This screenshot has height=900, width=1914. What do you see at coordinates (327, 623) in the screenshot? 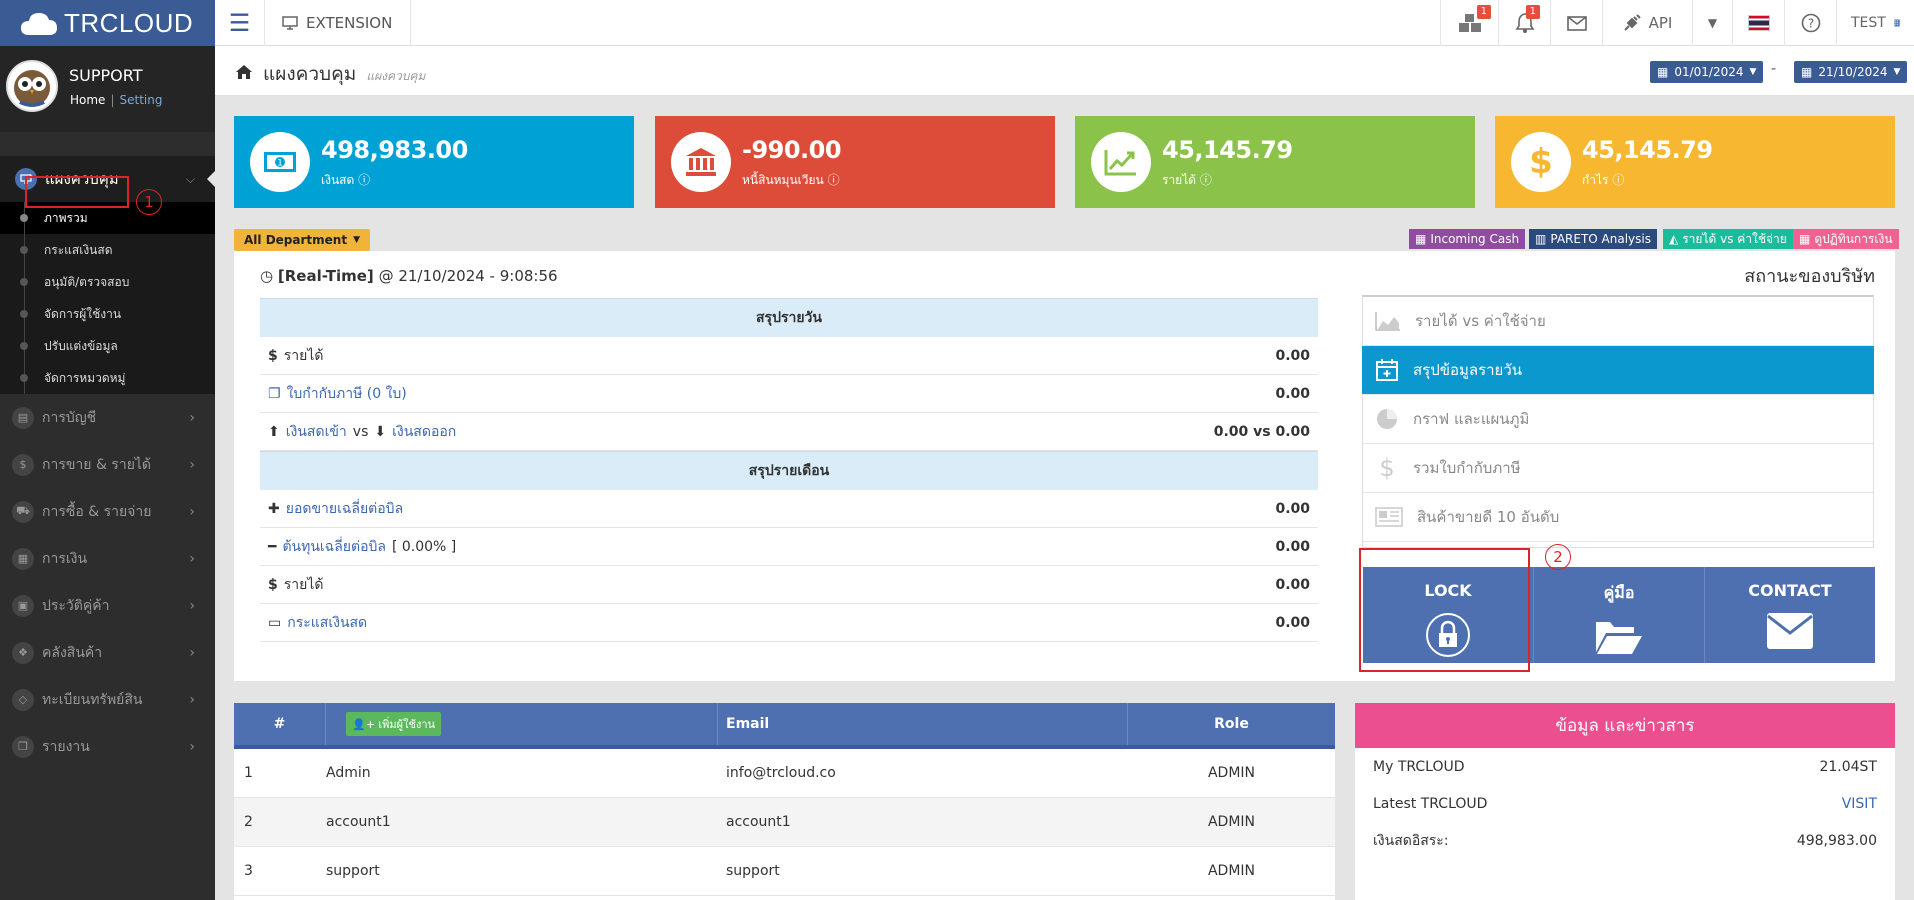
I see `cashflow-link: กระแสเงินสด` at bounding box center [327, 623].